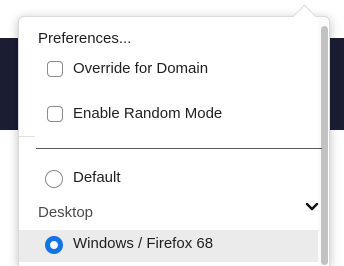 Image resolution: width=344 pixels, height=266 pixels. I want to click on override-for-domain-checkbox, so click(55, 69).